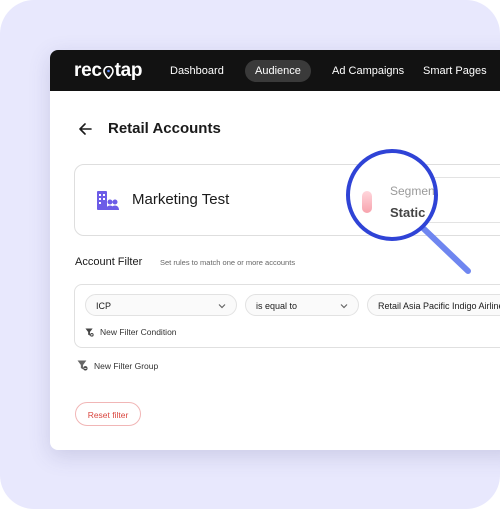 The height and width of the screenshot is (509, 500). What do you see at coordinates (278, 71) in the screenshot?
I see `nav-audience: Audience` at bounding box center [278, 71].